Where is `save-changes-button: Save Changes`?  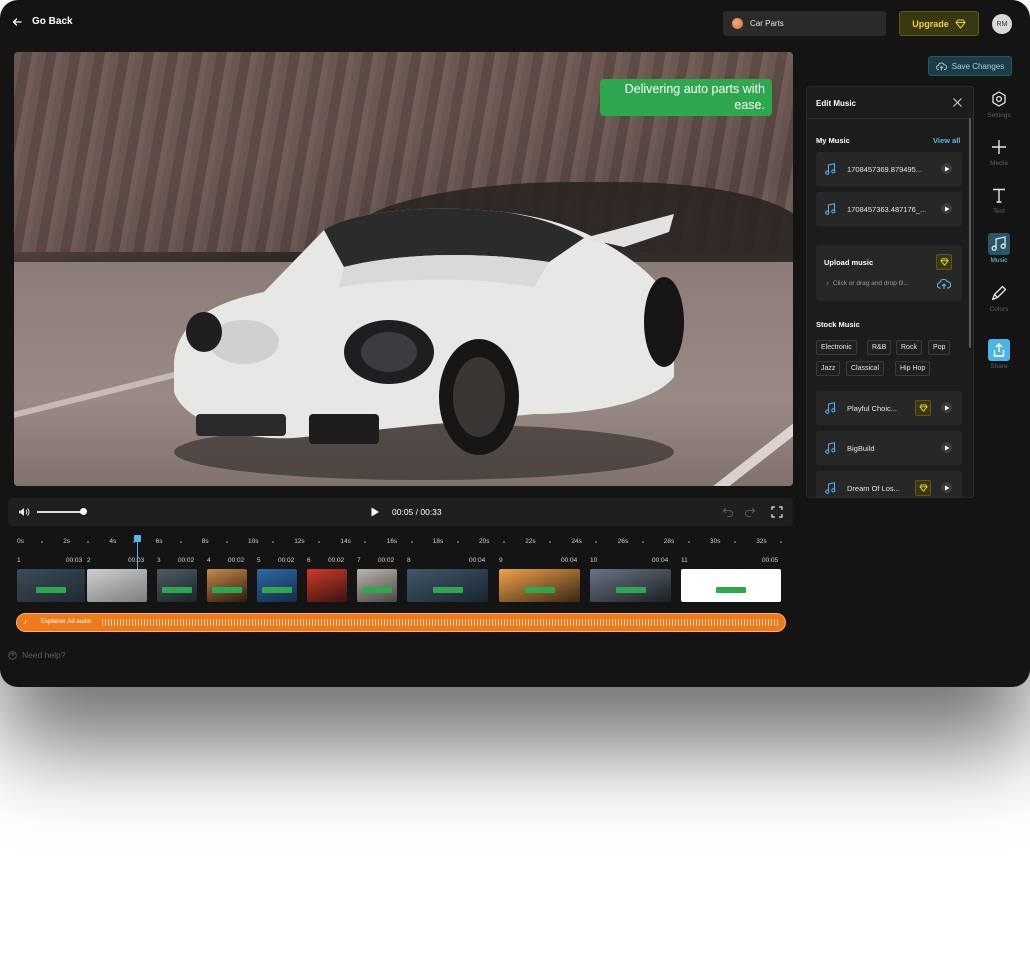
save-changes-button: Save Changes is located at coordinates (970, 66).